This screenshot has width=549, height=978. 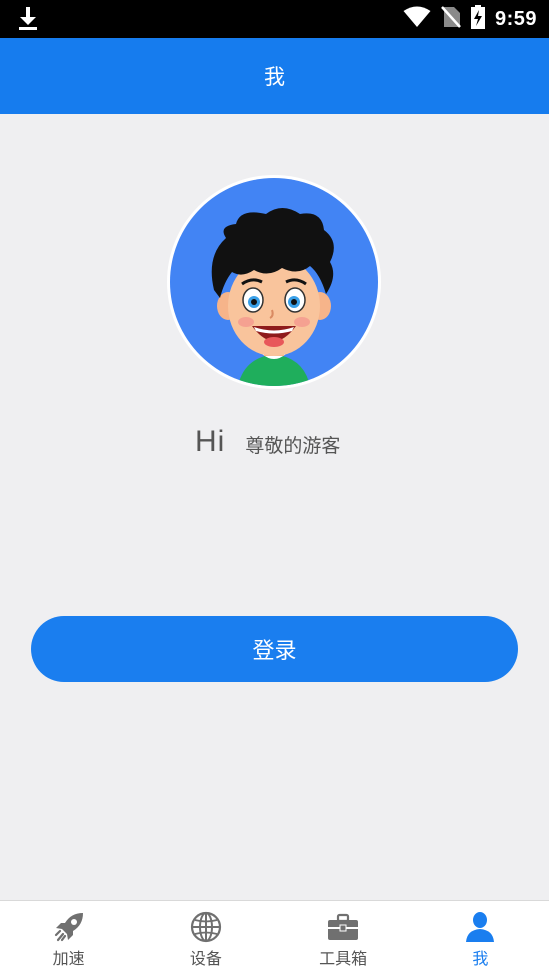 I want to click on toolbox-icon, so click(x=343, y=927).